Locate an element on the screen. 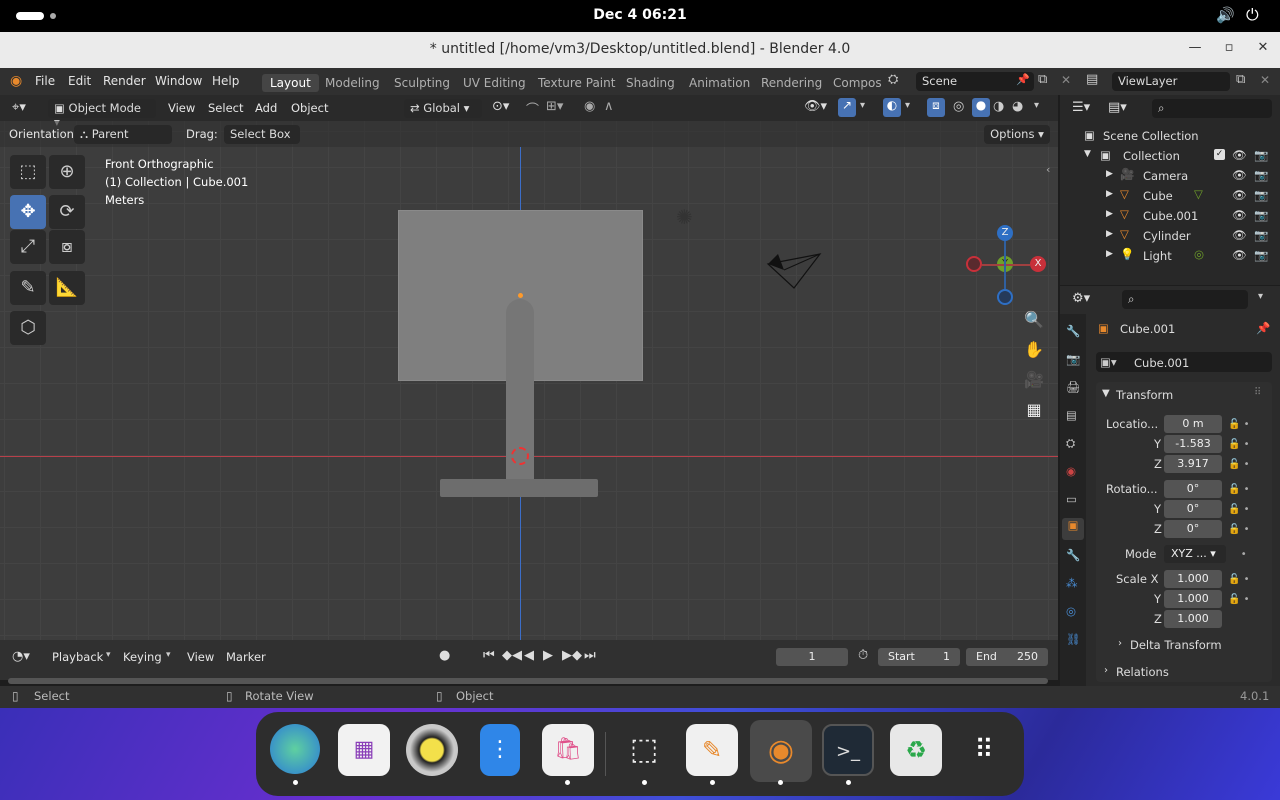  select-box-tool: ⬚ is located at coordinates (28, 172).